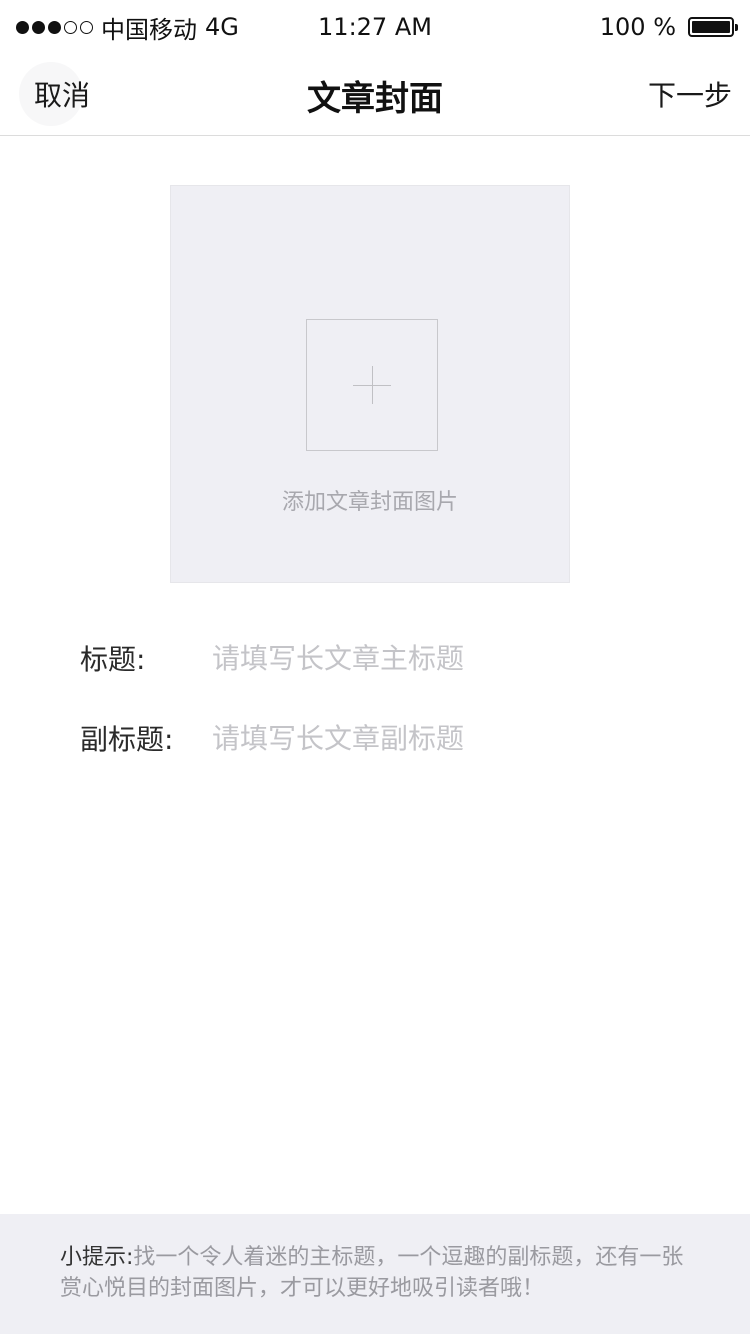 This screenshot has height=1334, width=750. What do you see at coordinates (222, 27) in the screenshot?
I see `network-type: 4G` at bounding box center [222, 27].